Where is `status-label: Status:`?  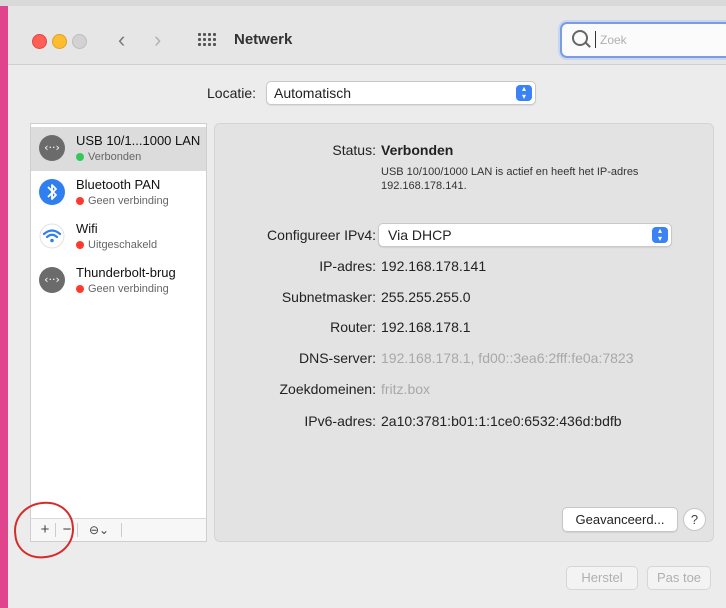
status-label: Status: is located at coordinates (354, 150).